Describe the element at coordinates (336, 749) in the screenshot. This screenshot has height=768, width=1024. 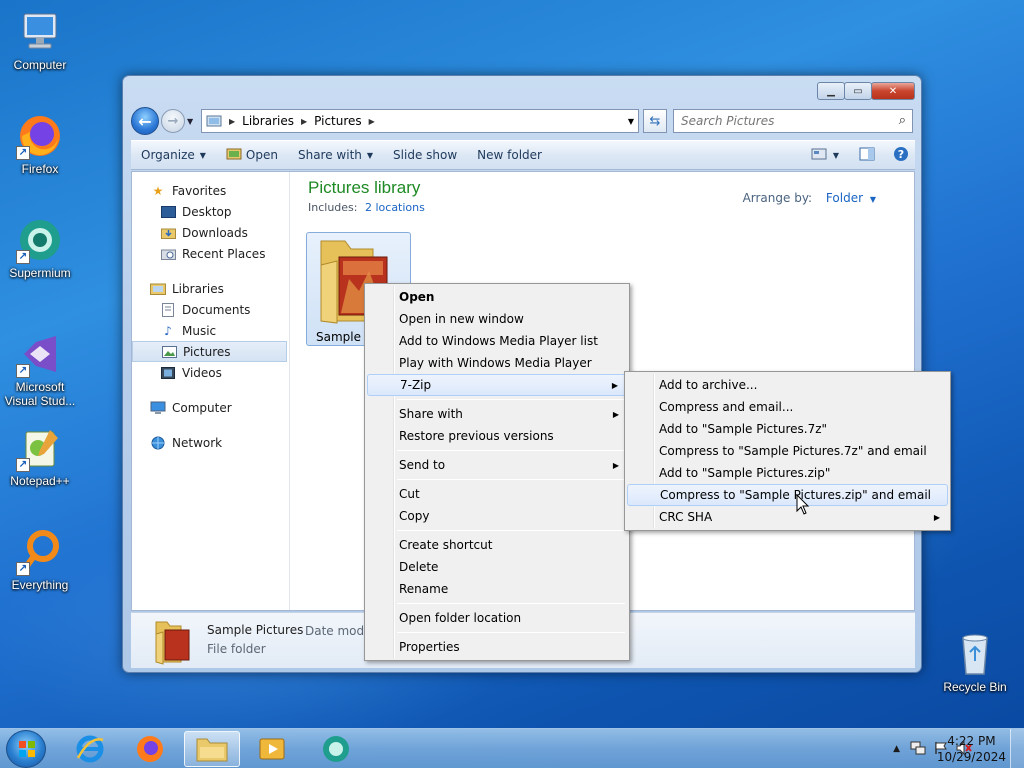
I see `taskbar-supermium` at that location.